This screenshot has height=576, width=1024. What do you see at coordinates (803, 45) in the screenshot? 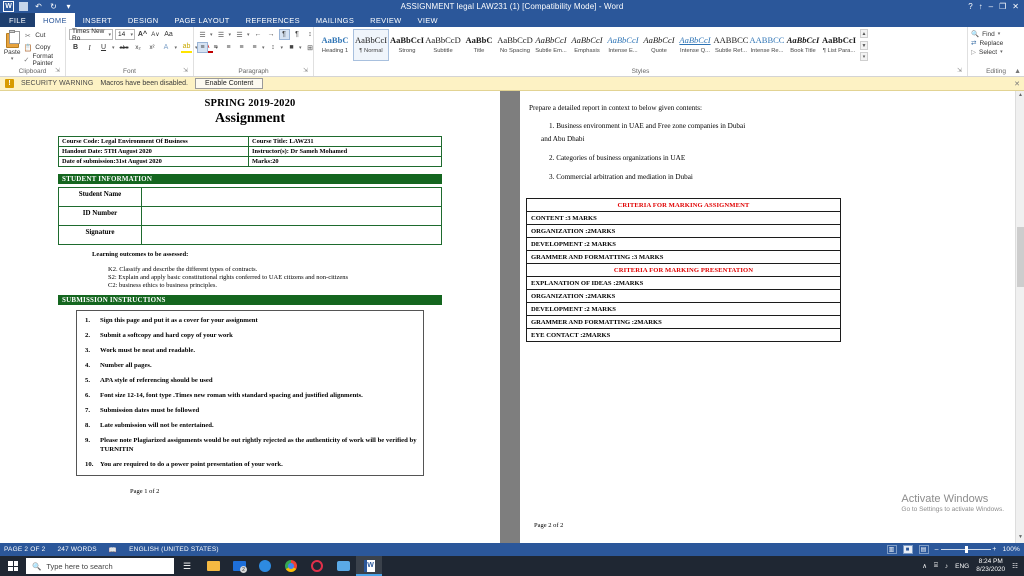
I see `style-book-title: AaBbCcI Book Title` at bounding box center [803, 45].